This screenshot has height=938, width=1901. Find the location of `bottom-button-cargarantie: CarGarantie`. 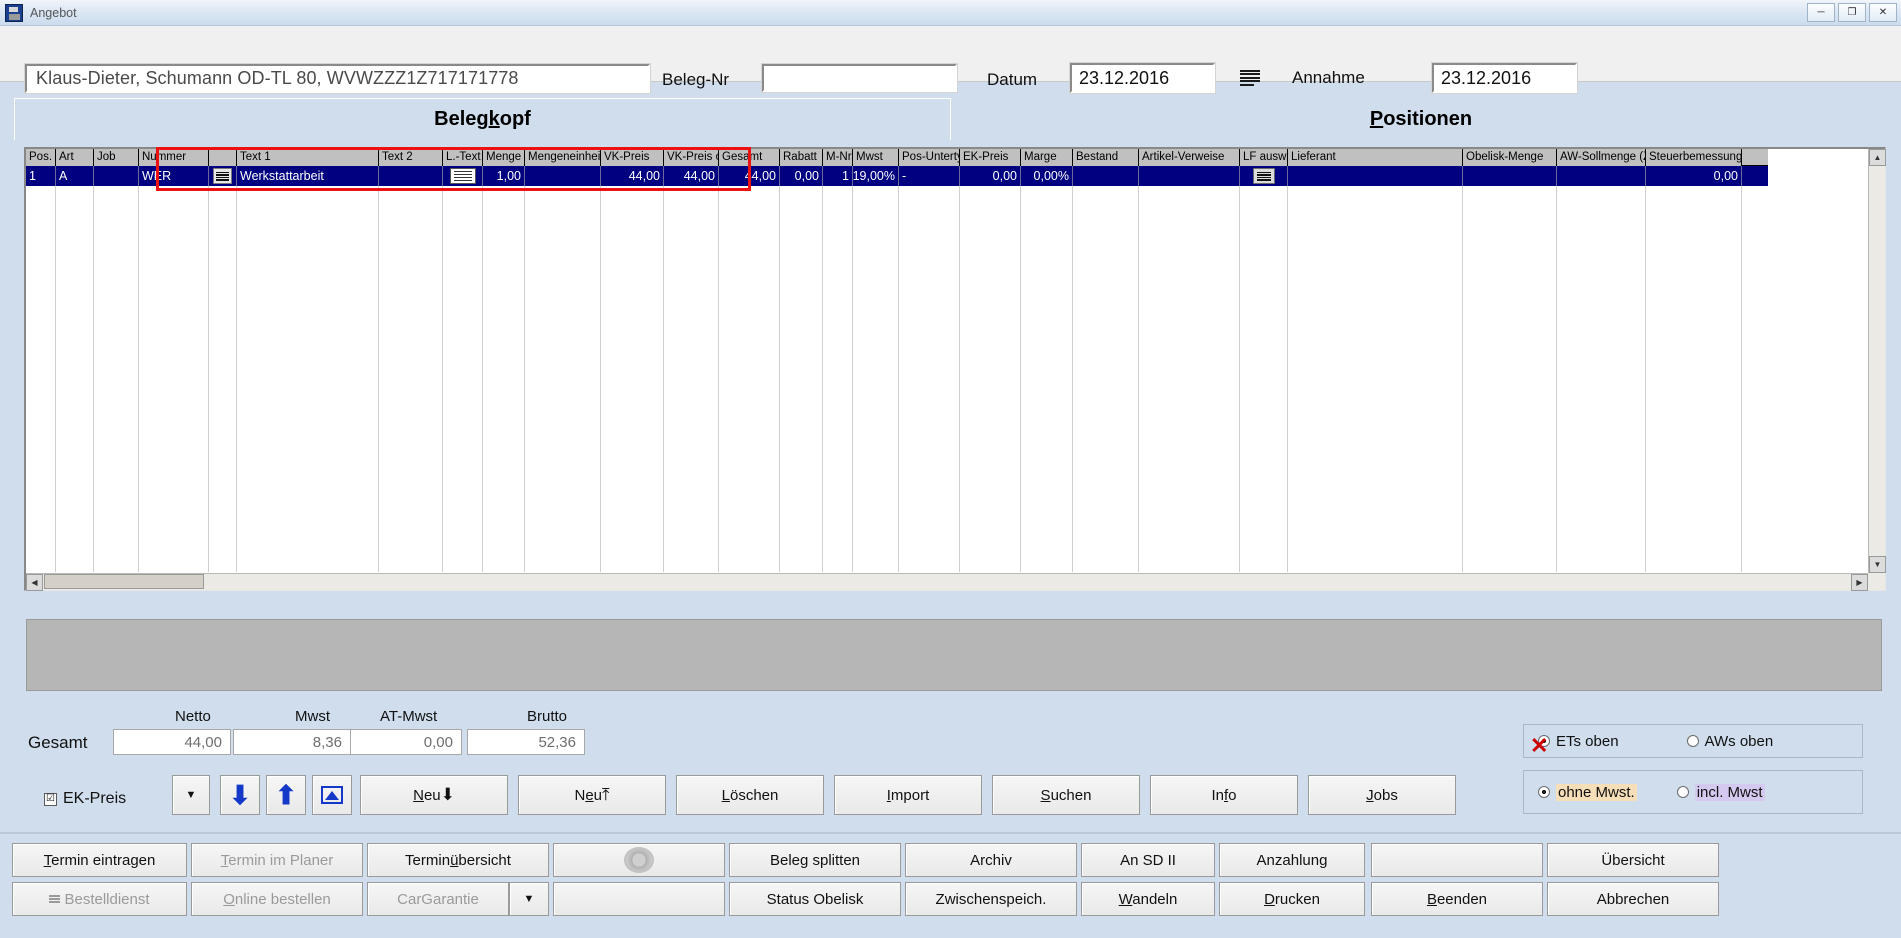

bottom-button-cargarantie: CarGarantie is located at coordinates (438, 899).